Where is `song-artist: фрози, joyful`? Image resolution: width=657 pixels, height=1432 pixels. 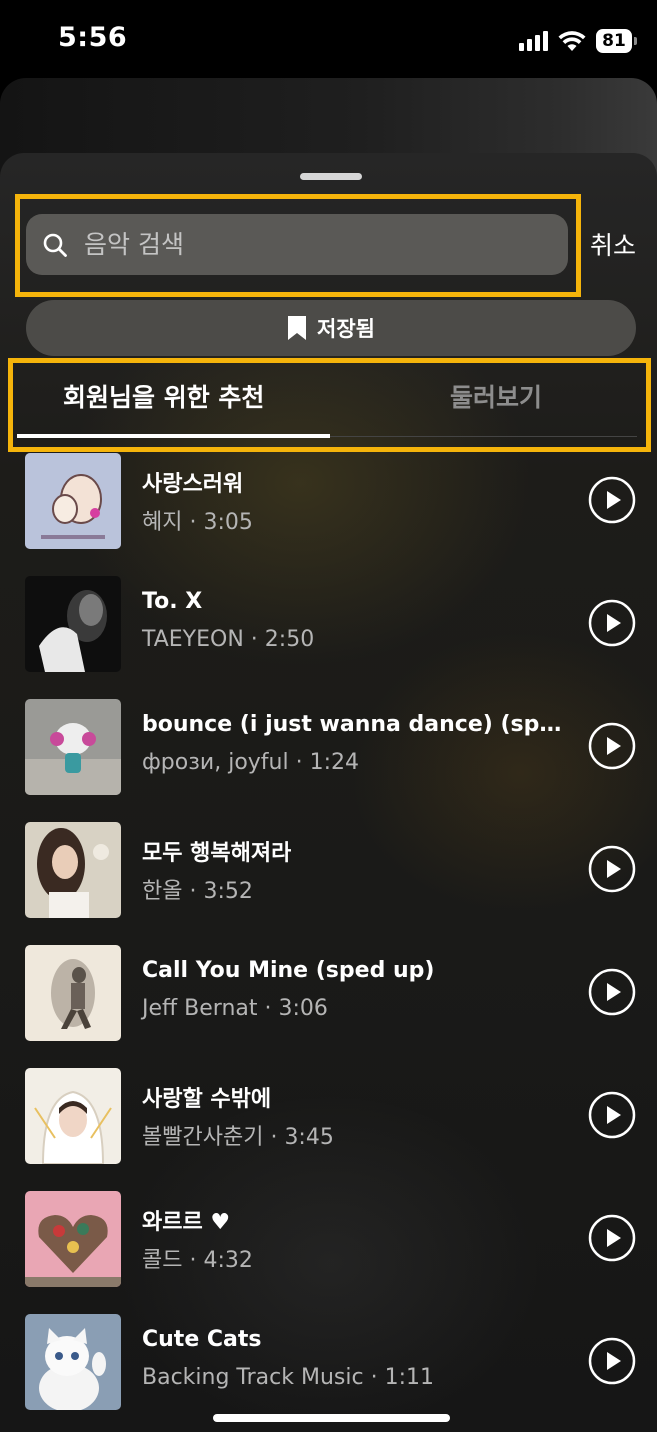
song-artist: фрози, joyful is located at coordinates (215, 762).